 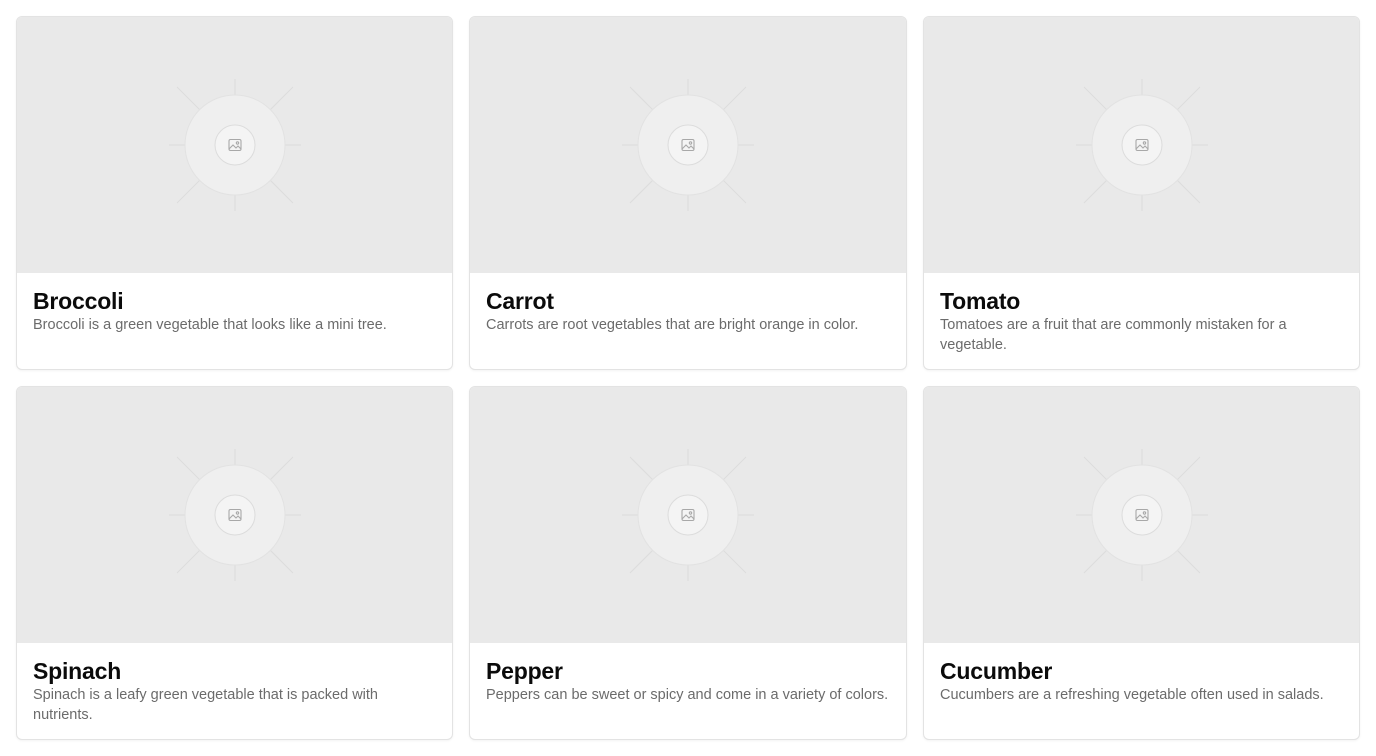 I want to click on card-title: Cucumber, so click(x=996, y=671).